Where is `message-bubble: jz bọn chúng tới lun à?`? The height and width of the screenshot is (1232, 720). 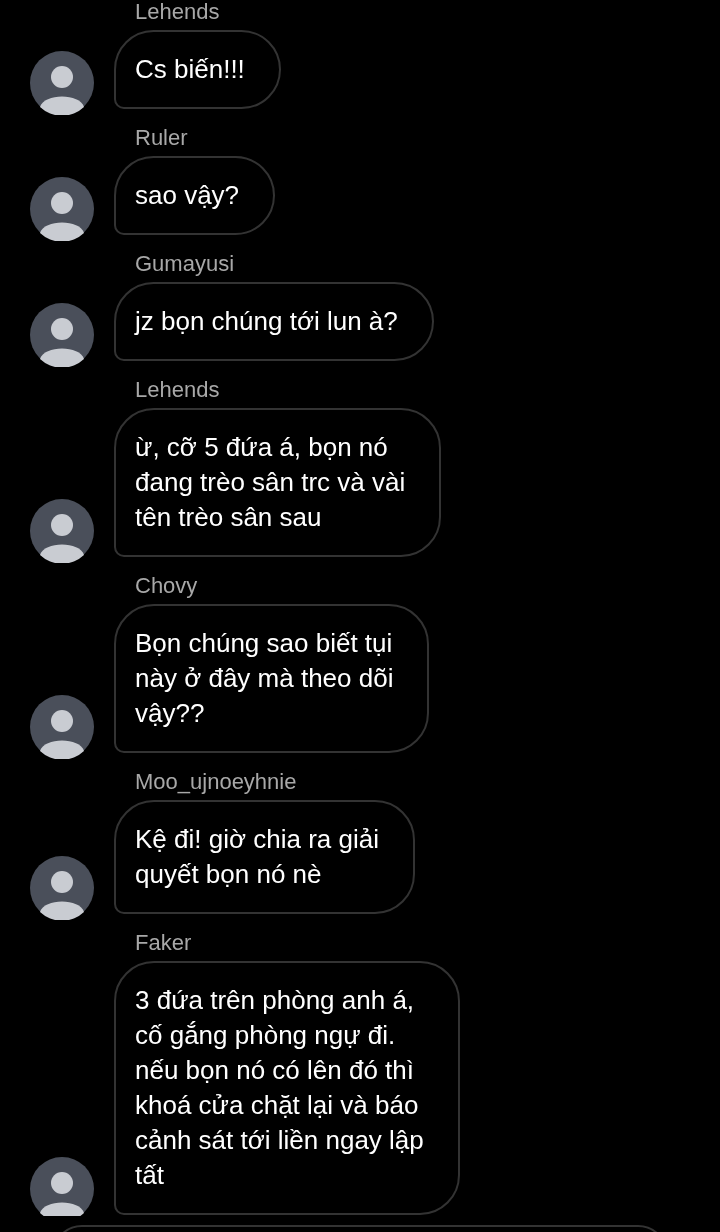 message-bubble: jz bọn chúng tới lun à? is located at coordinates (274, 321).